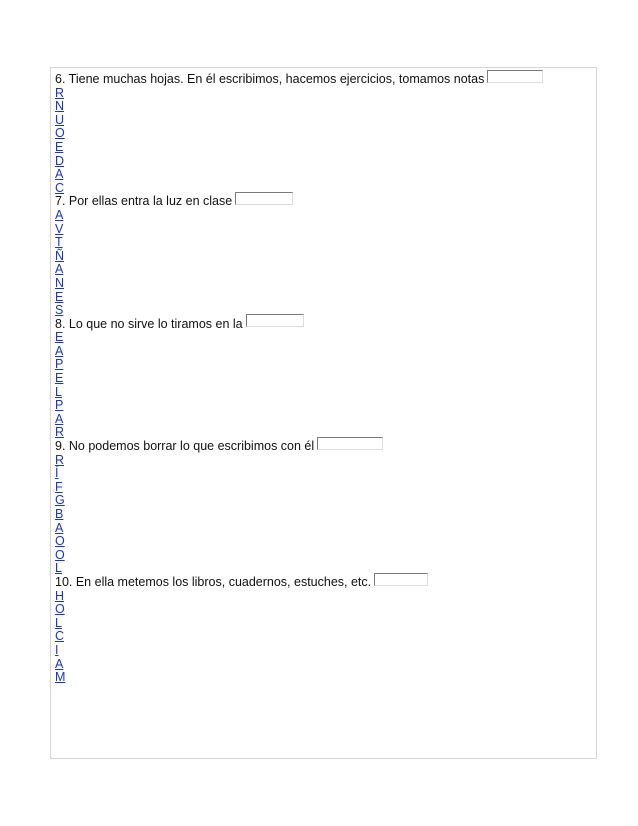 The image size is (638, 826). What do you see at coordinates (62, 678) in the screenshot?
I see `letter-link: M` at bounding box center [62, 678].